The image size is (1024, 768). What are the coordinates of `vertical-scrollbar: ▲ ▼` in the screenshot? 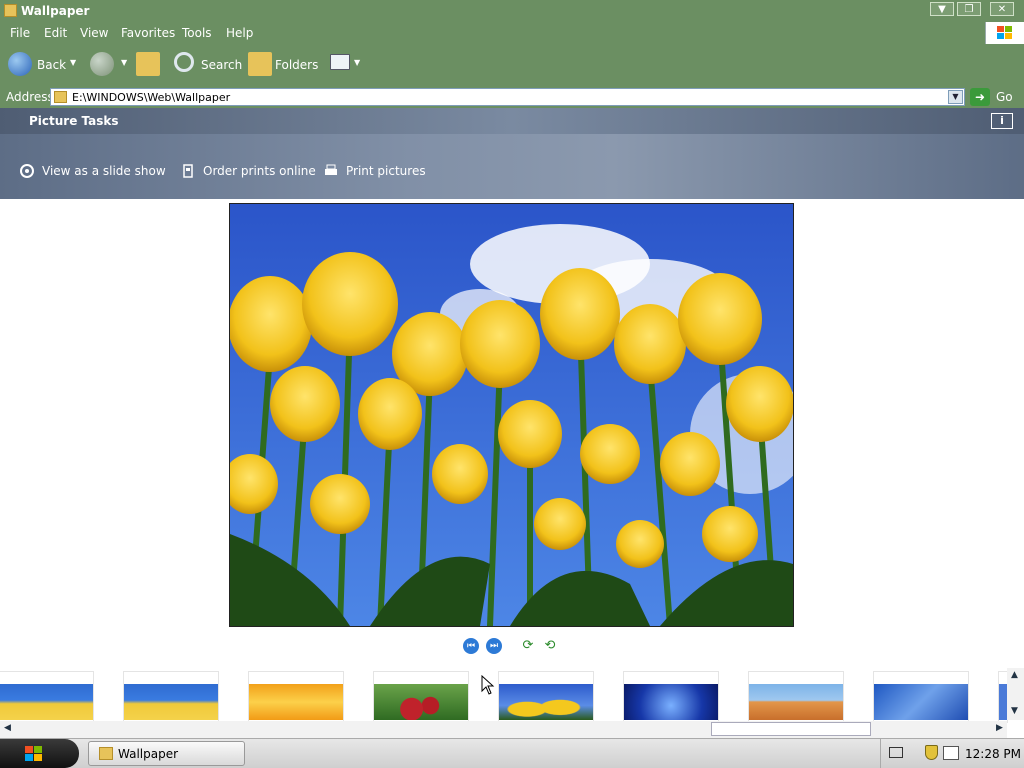 It's located at (1015, 694).